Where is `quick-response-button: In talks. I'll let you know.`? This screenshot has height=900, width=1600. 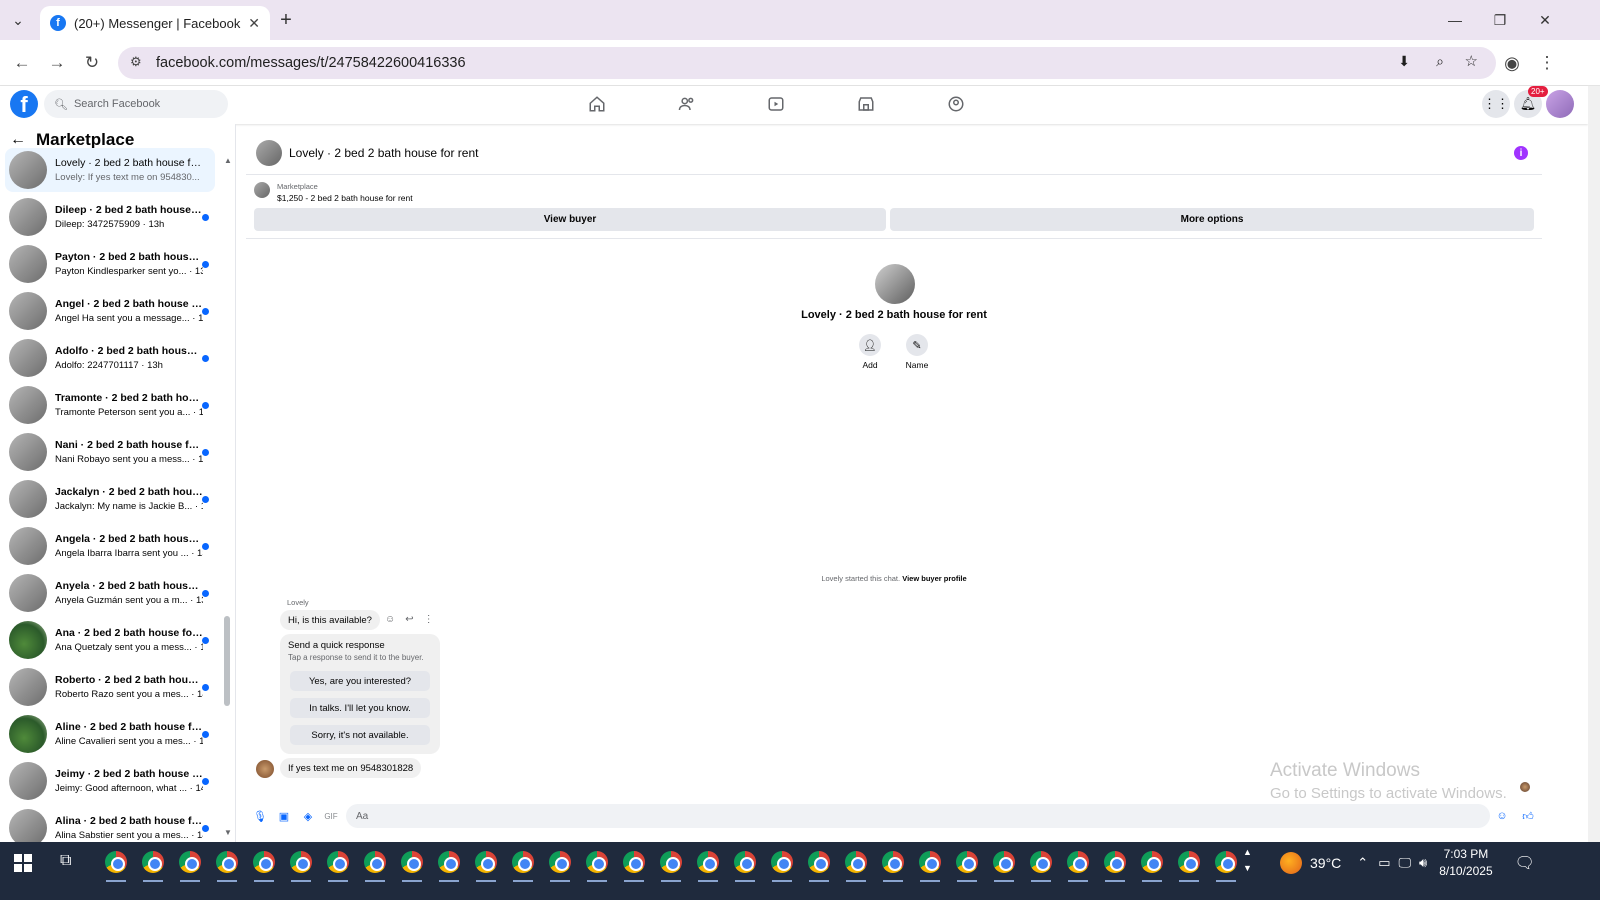 quick-response-button: In talks. I'll let you know. is located at coordinates (360, 708).